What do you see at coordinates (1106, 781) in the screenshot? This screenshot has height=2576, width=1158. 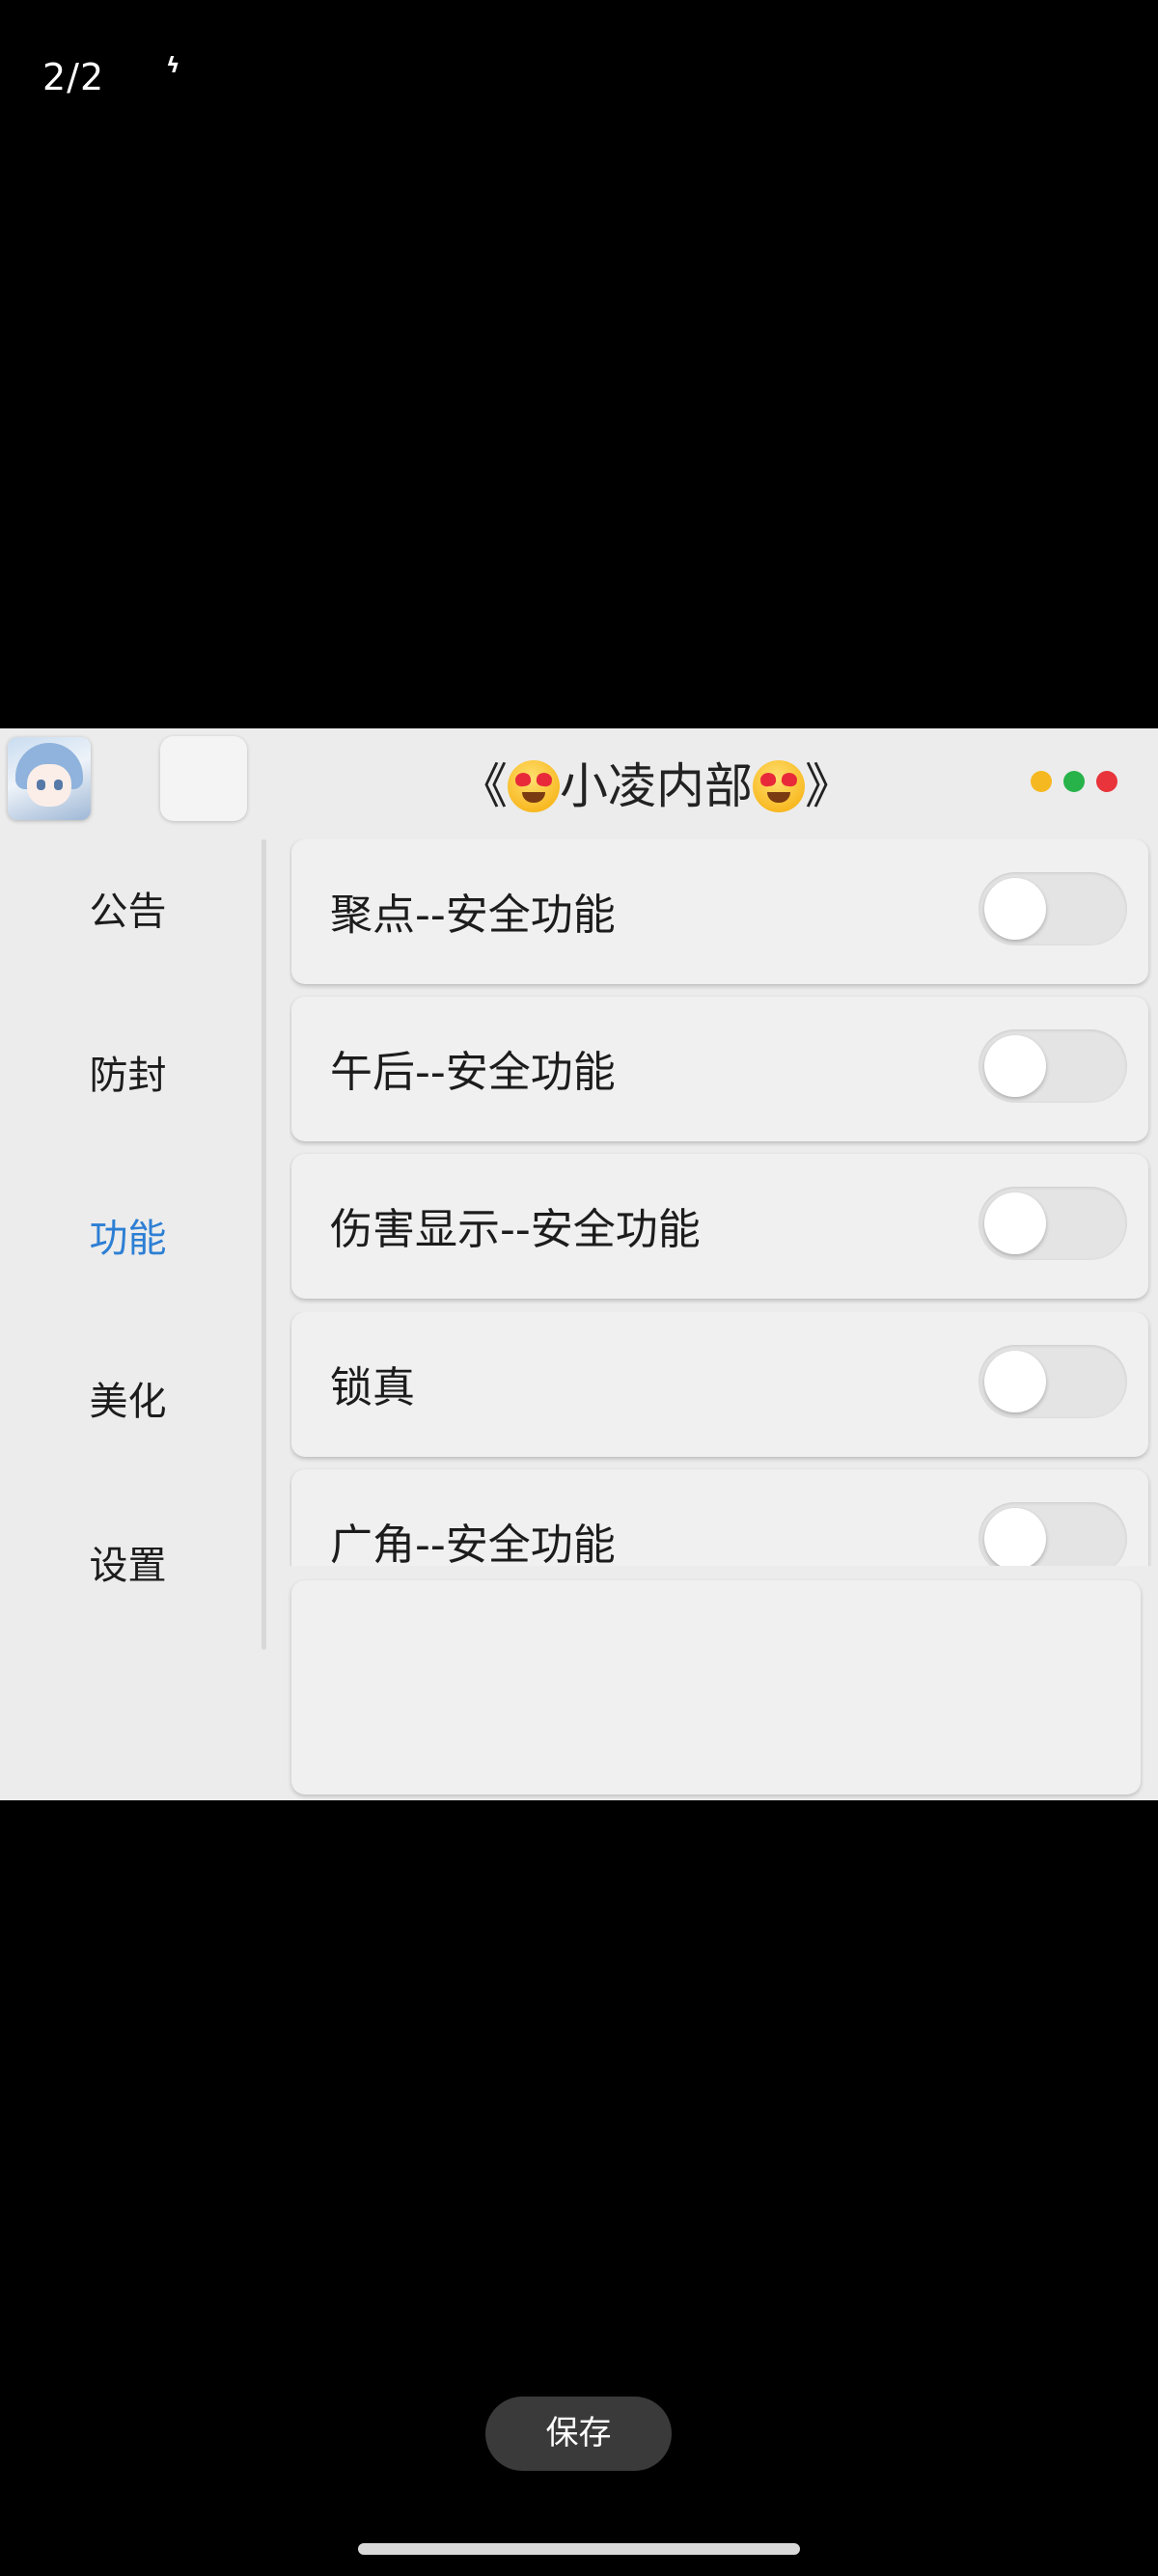 I see `close-dot-icon` at bounding box center [1106, 781].